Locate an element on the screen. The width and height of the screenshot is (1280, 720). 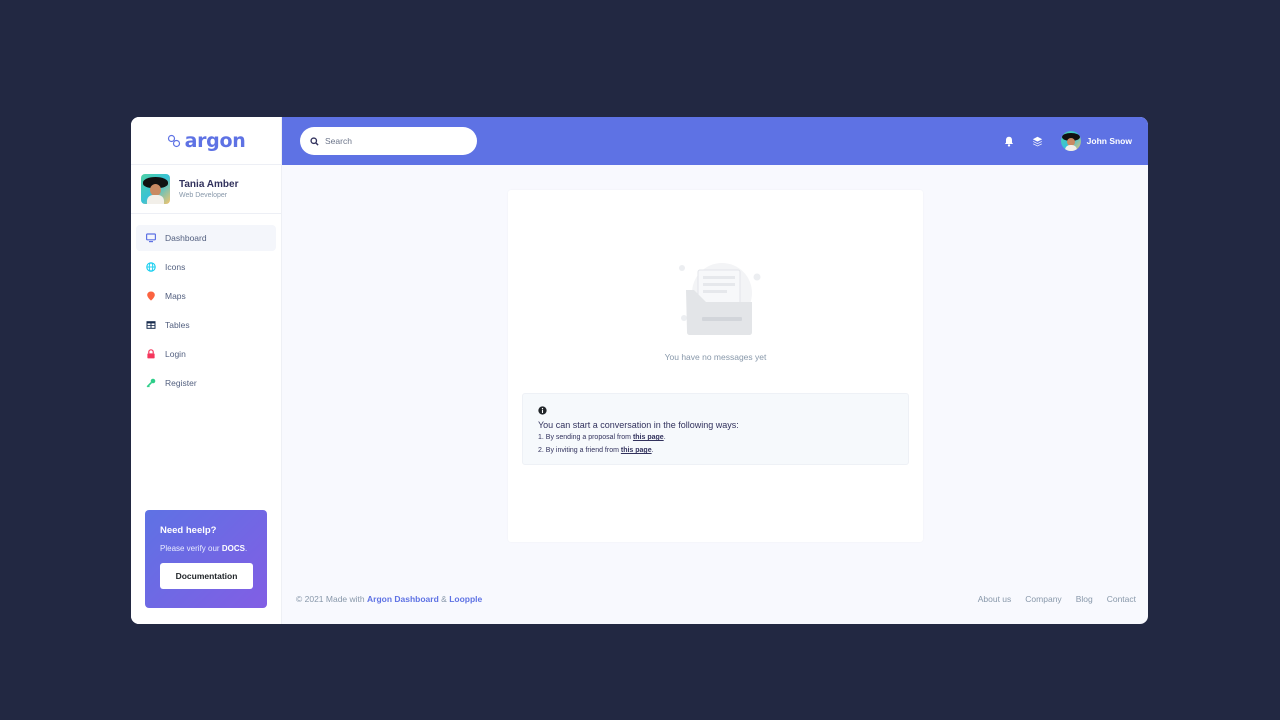
loopple-link: Loopple is located at coordinates (465, 599).